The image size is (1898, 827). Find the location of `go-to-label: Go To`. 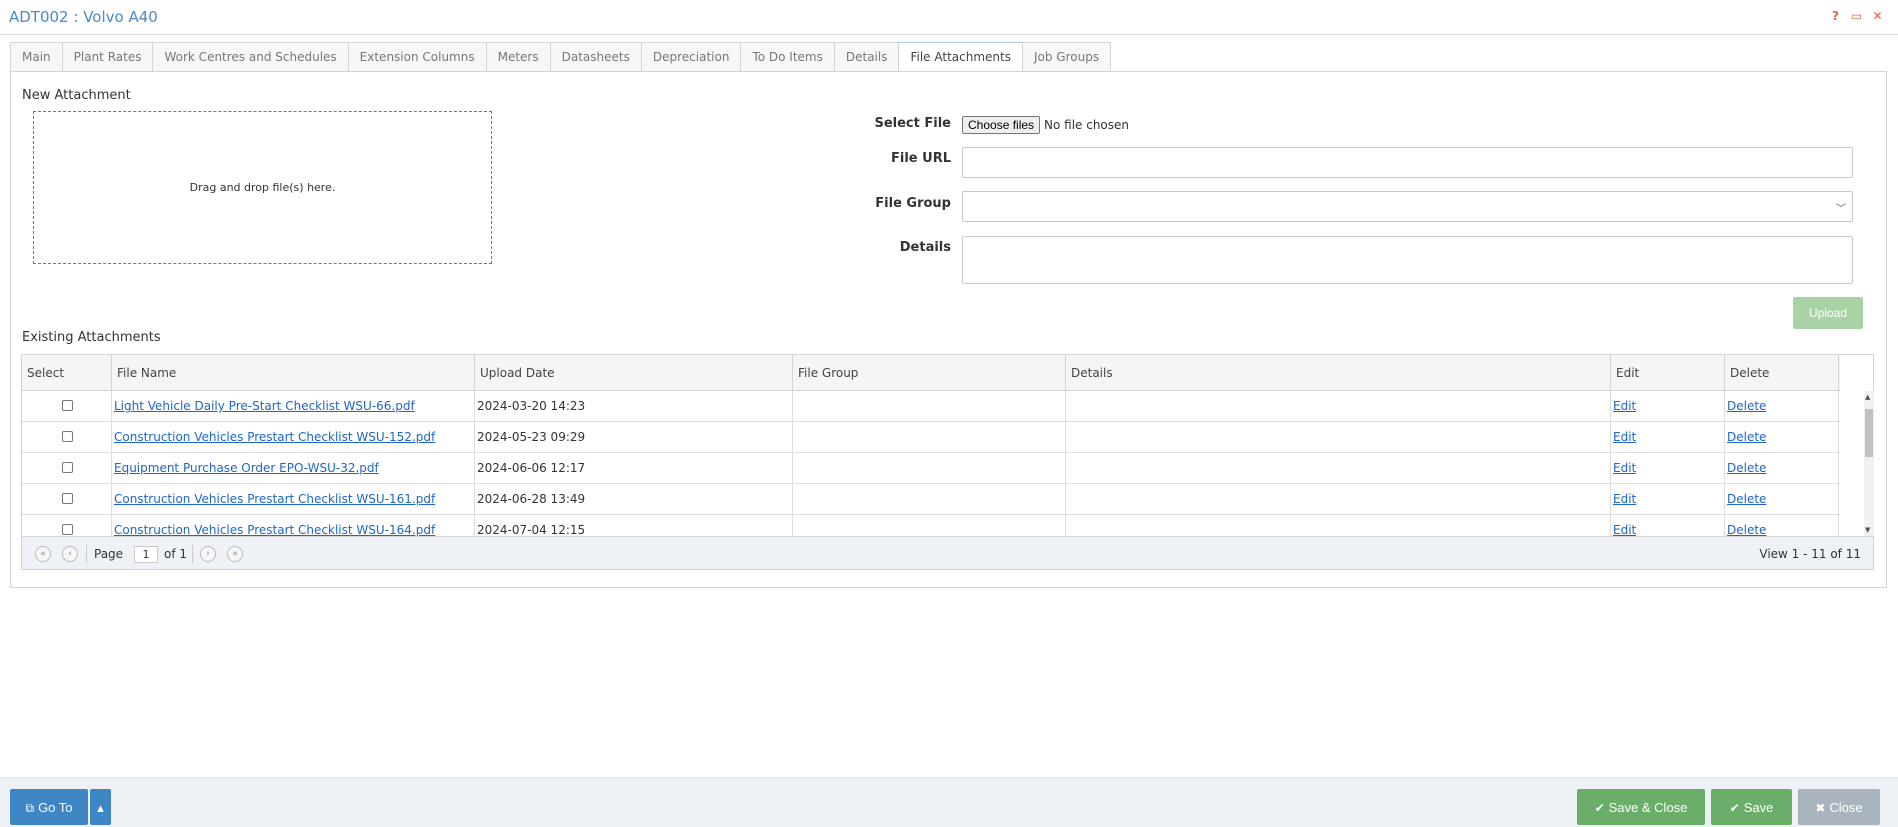

go-to-label: Go To is located at coordinates (55, 807).